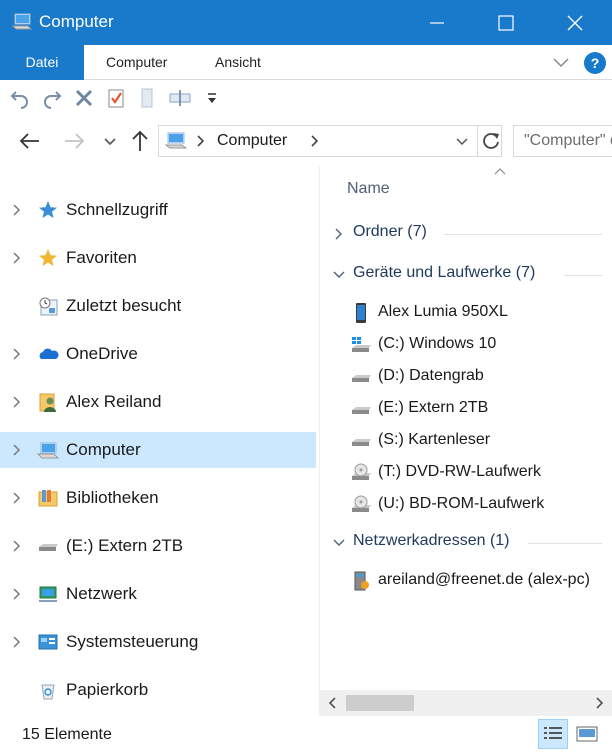 This screenshot has height=752, width=612. What do you see at coordinates (48, 498) in the screenshot?
I see `library-icon` at bounding box center [48, 498].